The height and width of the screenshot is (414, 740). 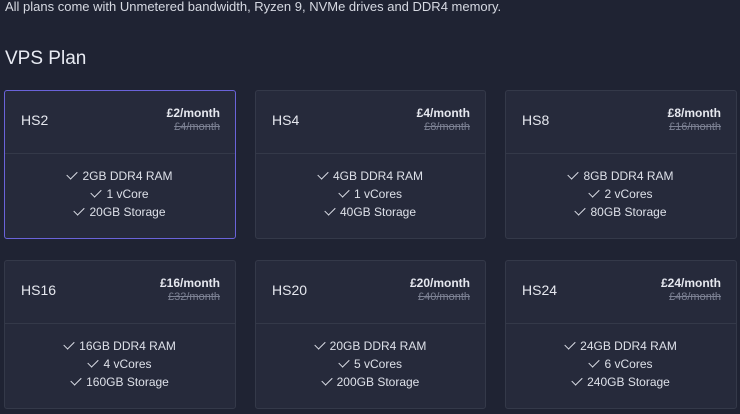 I want to click on feature-item: 1 vCores, so click(x=370, y=194).